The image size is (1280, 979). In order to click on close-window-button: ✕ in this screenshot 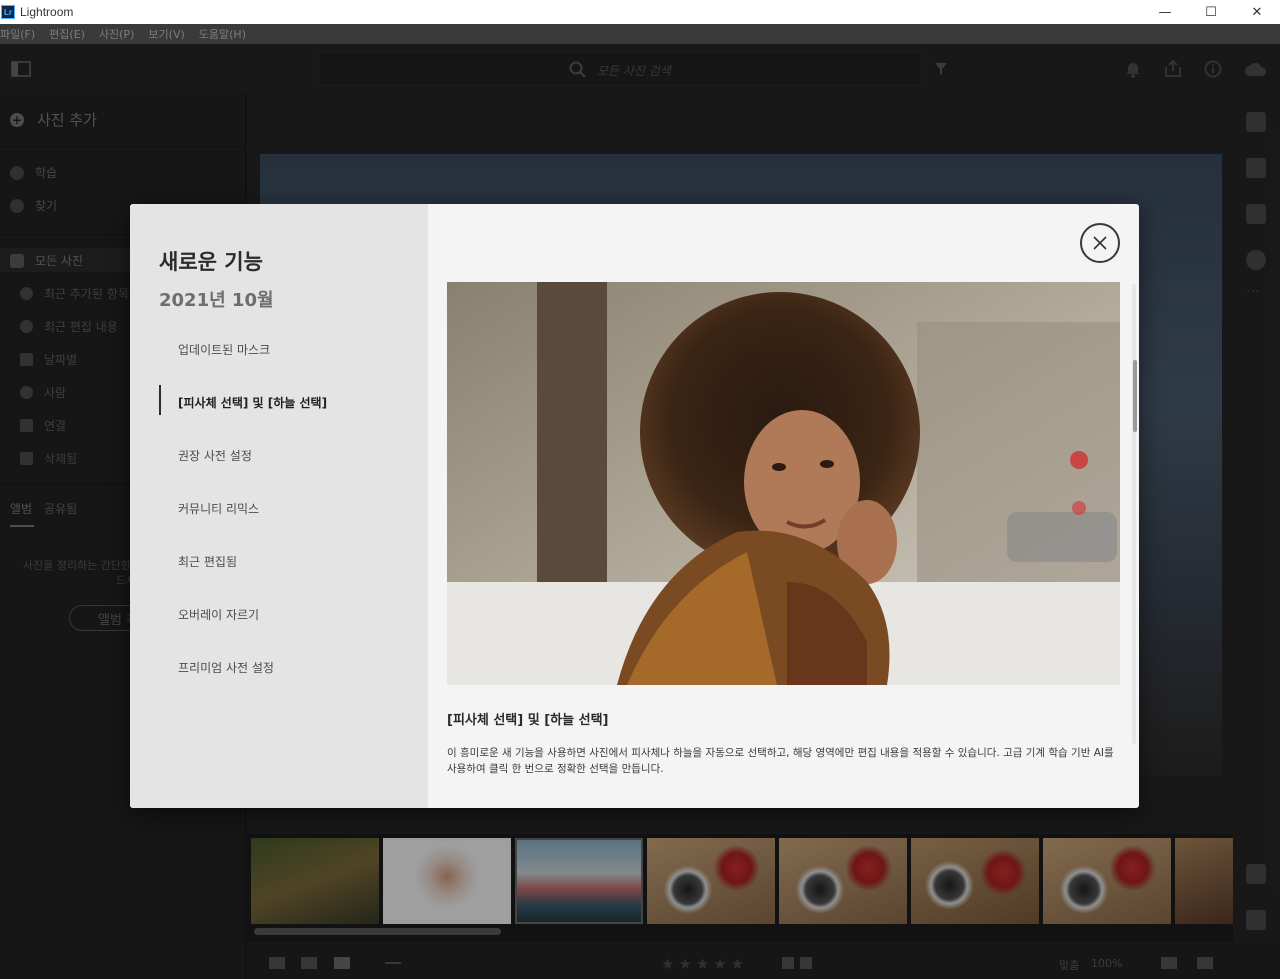, I will do `click(1257, 12)`.